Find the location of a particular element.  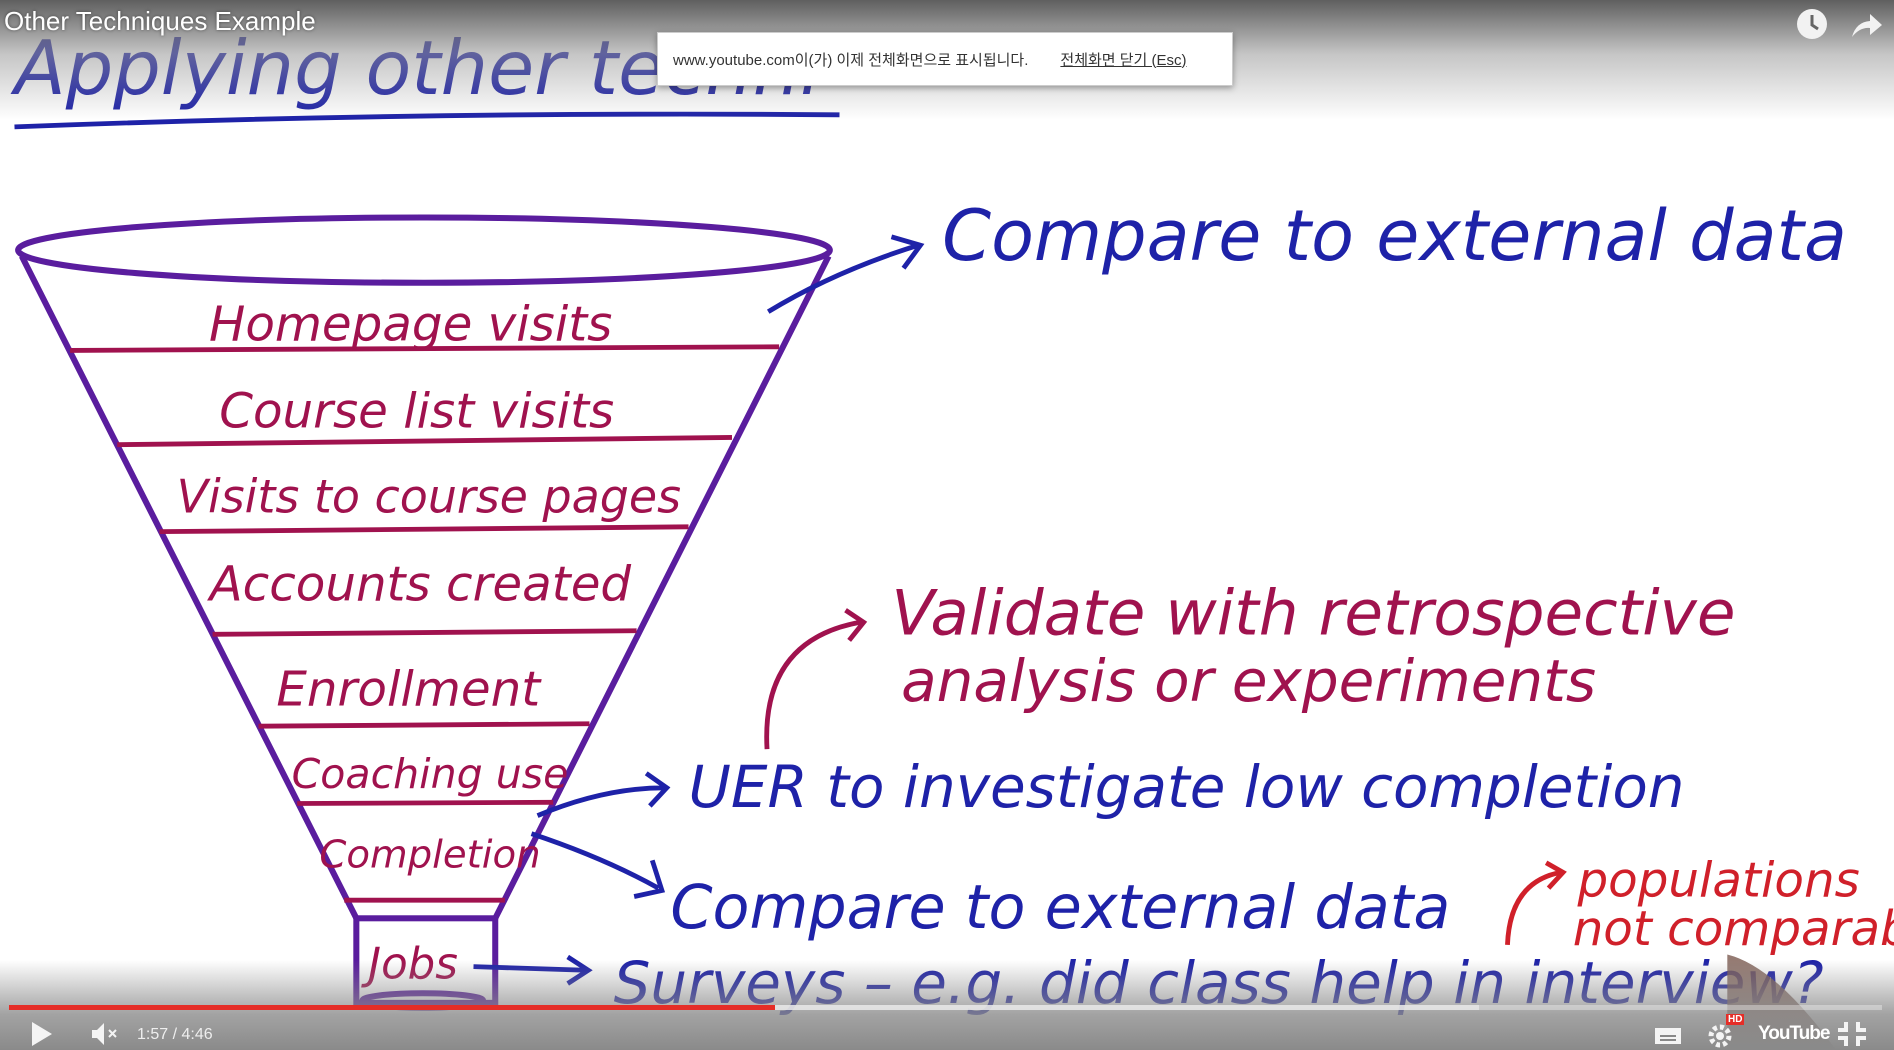

annotation-validate: analysis or experiments is located at coordinates (1248, 681).